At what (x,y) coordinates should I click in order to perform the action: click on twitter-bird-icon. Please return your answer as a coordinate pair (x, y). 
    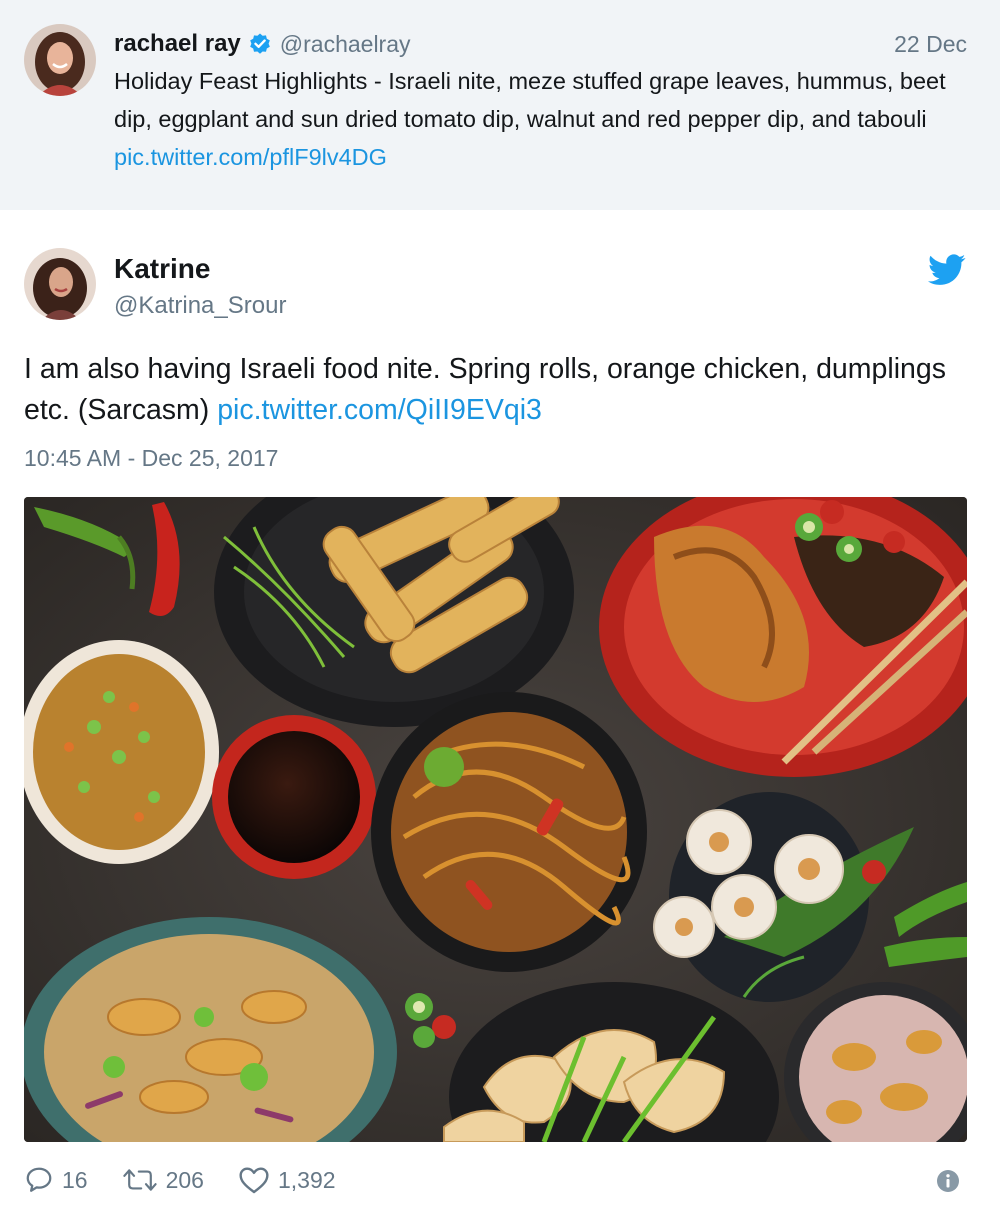
    Looking at the image, I should click on (947, 270).